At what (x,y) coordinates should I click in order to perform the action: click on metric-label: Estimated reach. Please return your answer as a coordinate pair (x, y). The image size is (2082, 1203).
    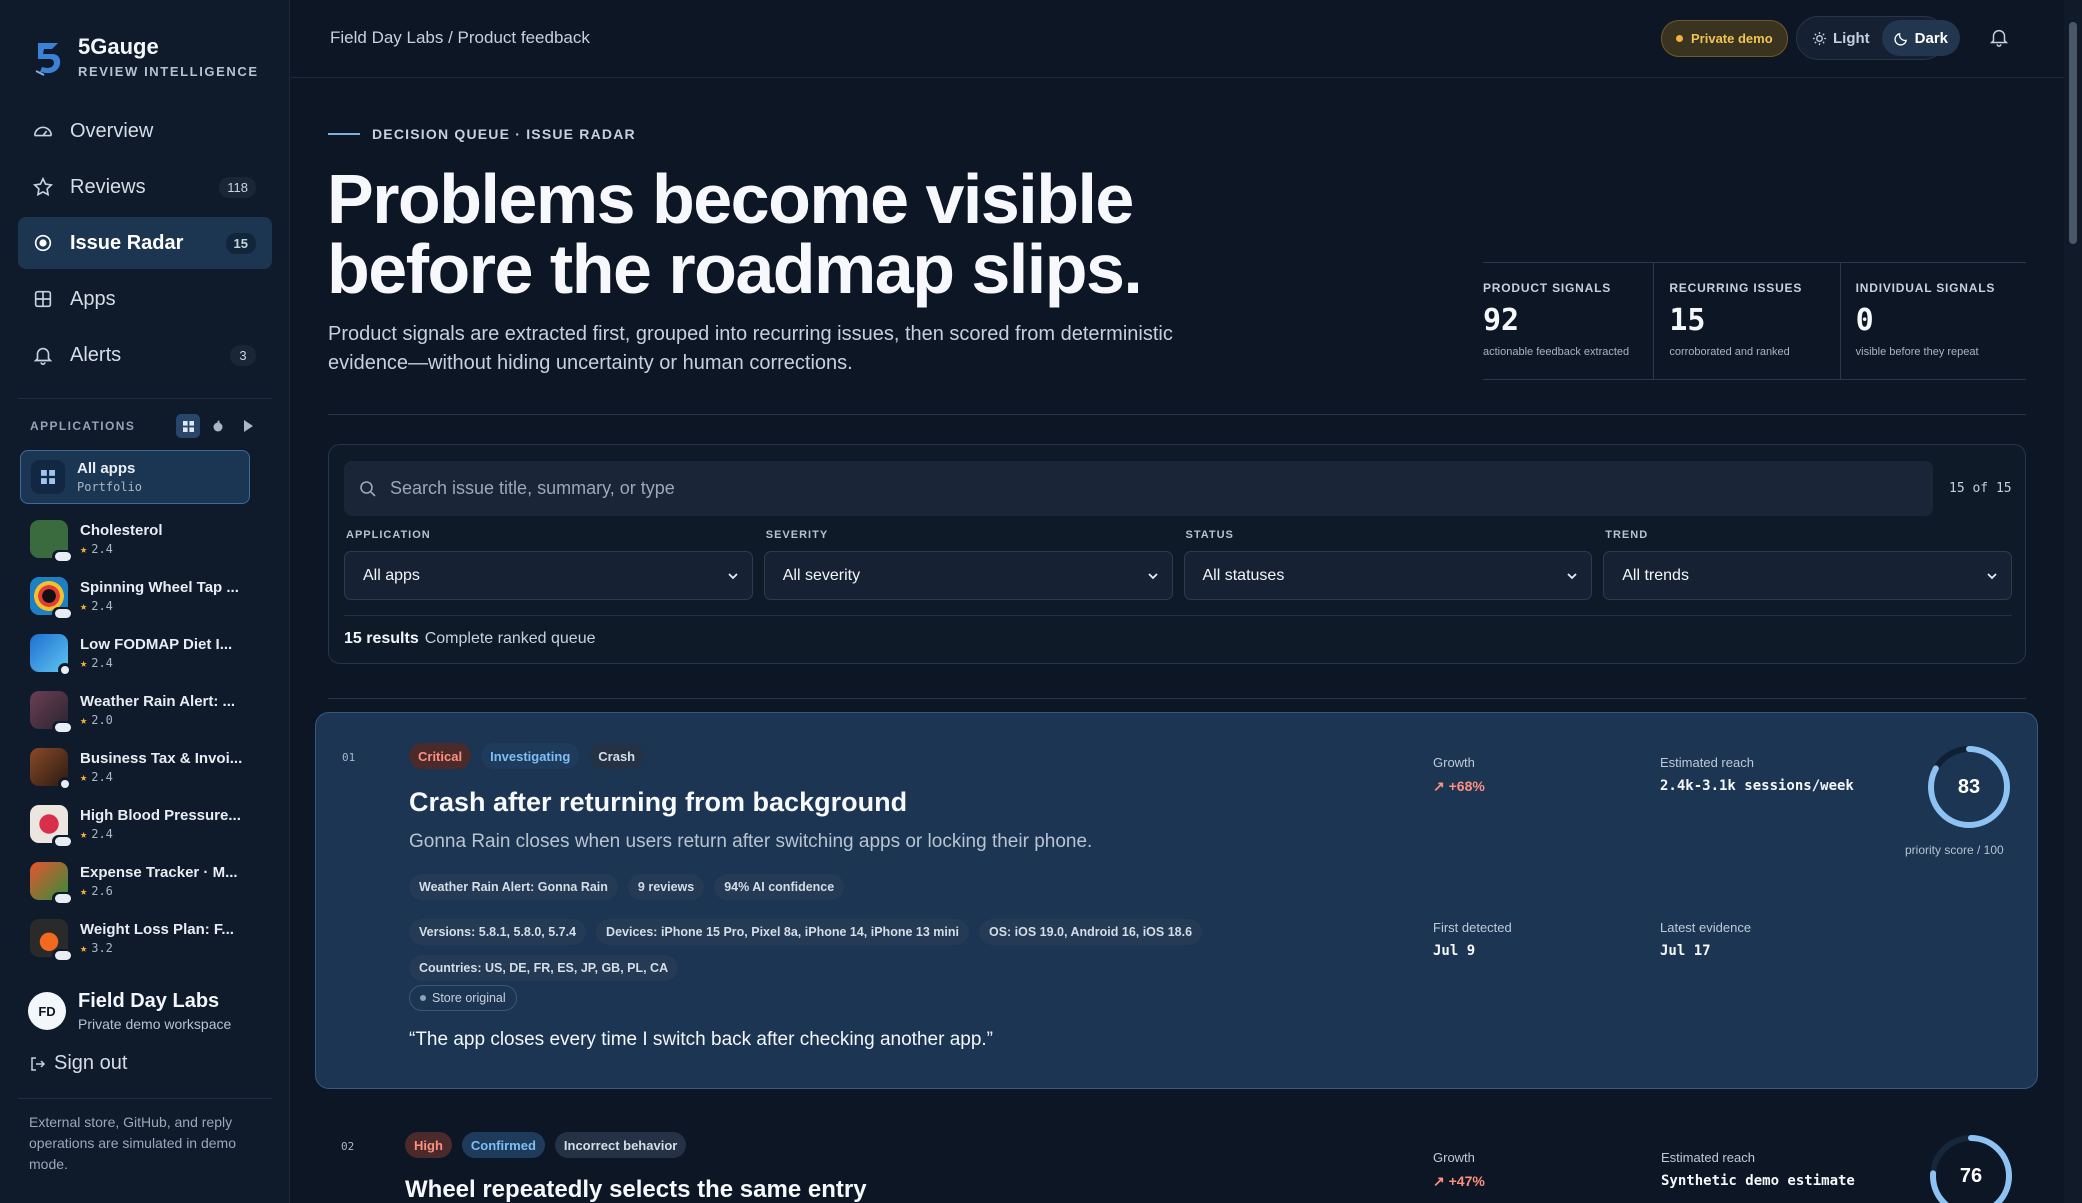
    Looking at the image, I should click on (1707, 762).